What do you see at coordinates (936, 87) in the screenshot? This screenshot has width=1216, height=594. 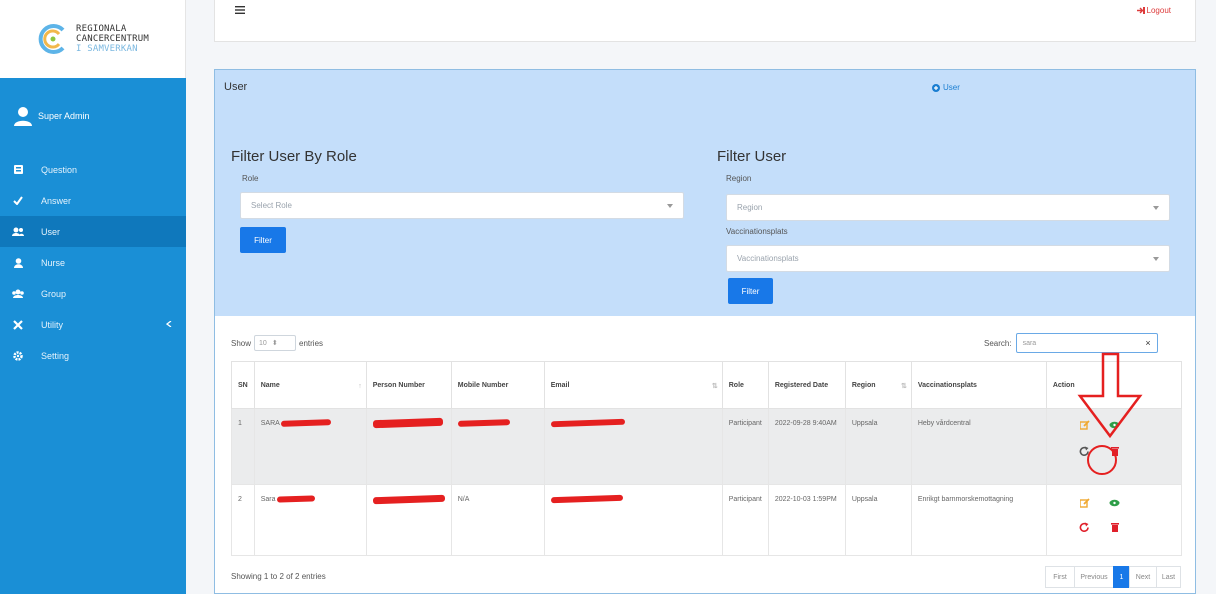 I see `plus-circle-icon` at bounding box center [936, 87].